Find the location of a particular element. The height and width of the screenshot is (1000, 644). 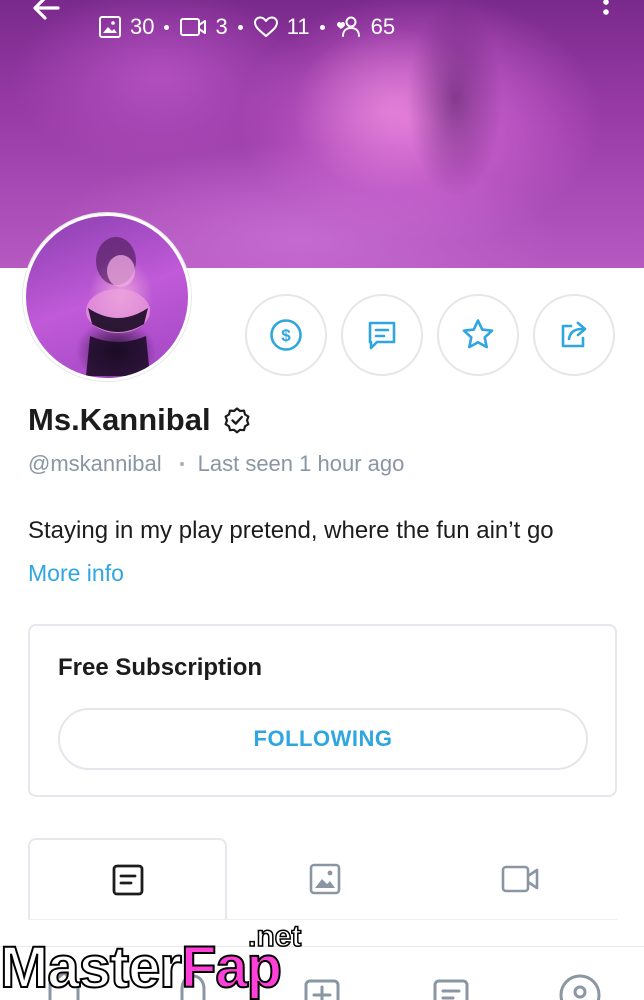

share-icon is located at coordinates (574, 334).